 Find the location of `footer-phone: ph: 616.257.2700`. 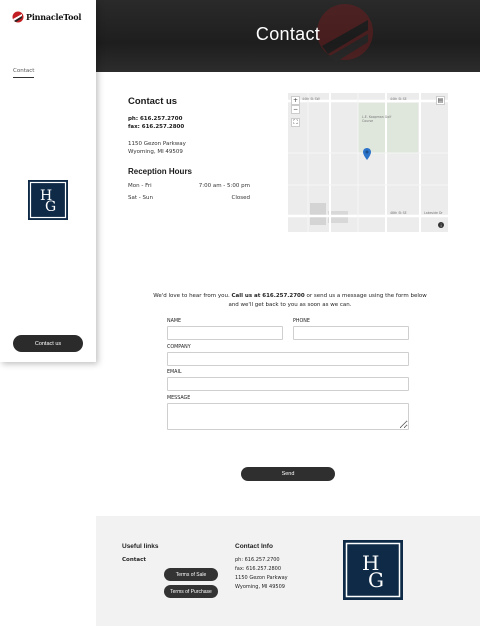

footer-phone: ph: 616.257.2700 is located at coordinates (257, 560).